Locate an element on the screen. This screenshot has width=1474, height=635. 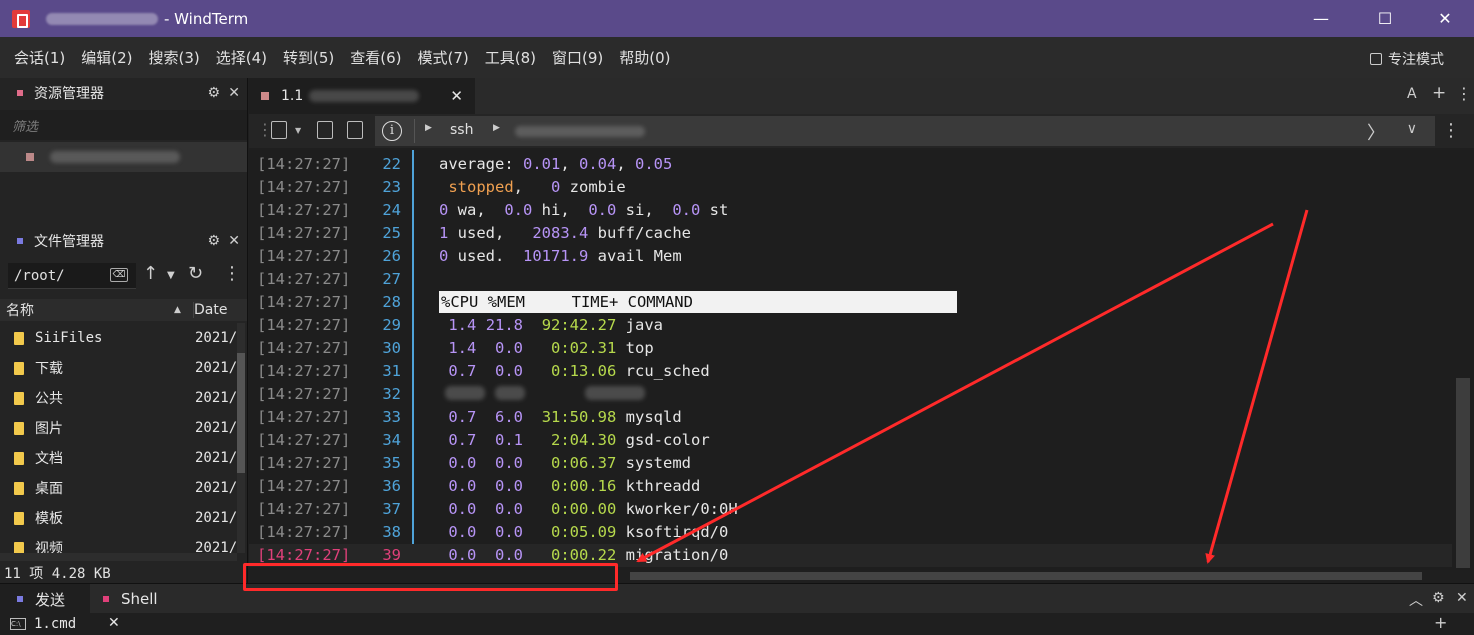
cmd-tab-label: 1.cmd is located at coordinates (55, 624).